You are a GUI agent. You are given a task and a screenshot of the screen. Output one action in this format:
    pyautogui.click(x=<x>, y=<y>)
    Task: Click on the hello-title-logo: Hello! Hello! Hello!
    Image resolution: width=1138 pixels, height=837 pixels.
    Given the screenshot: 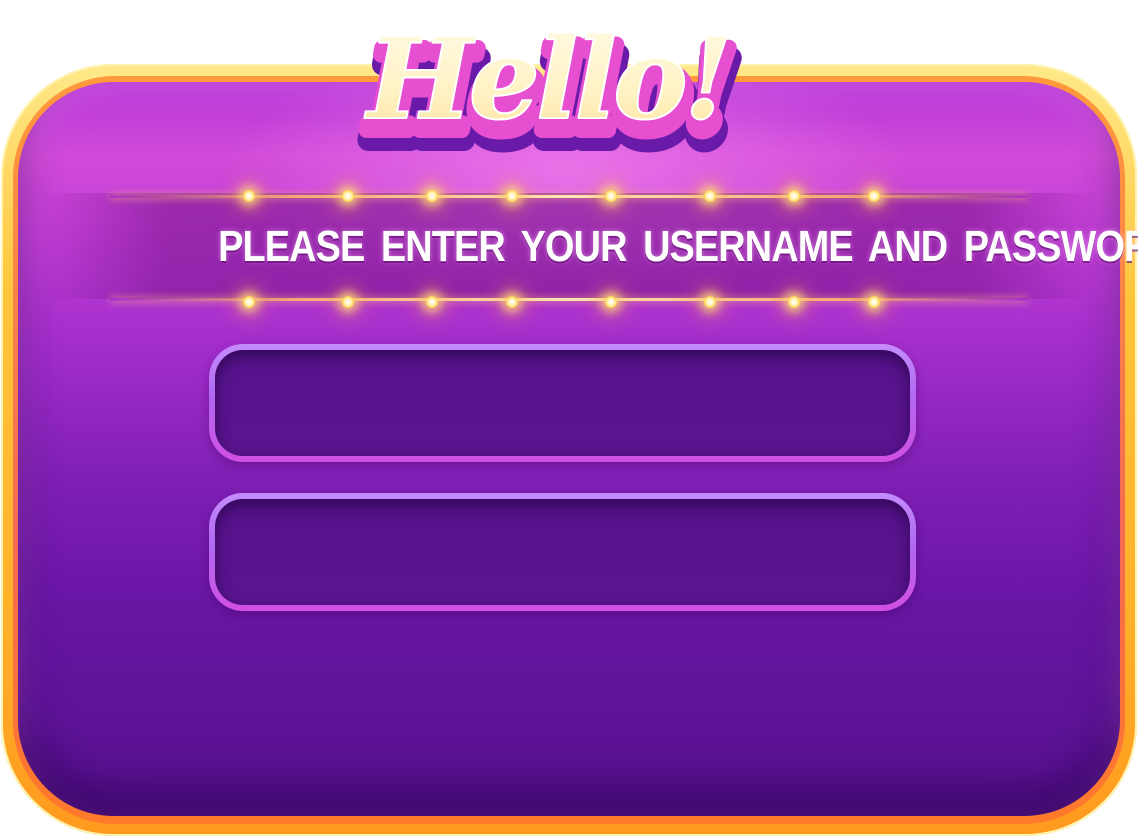 What is the action you would take?
    pyautogui.click(x=550, y=82)
    